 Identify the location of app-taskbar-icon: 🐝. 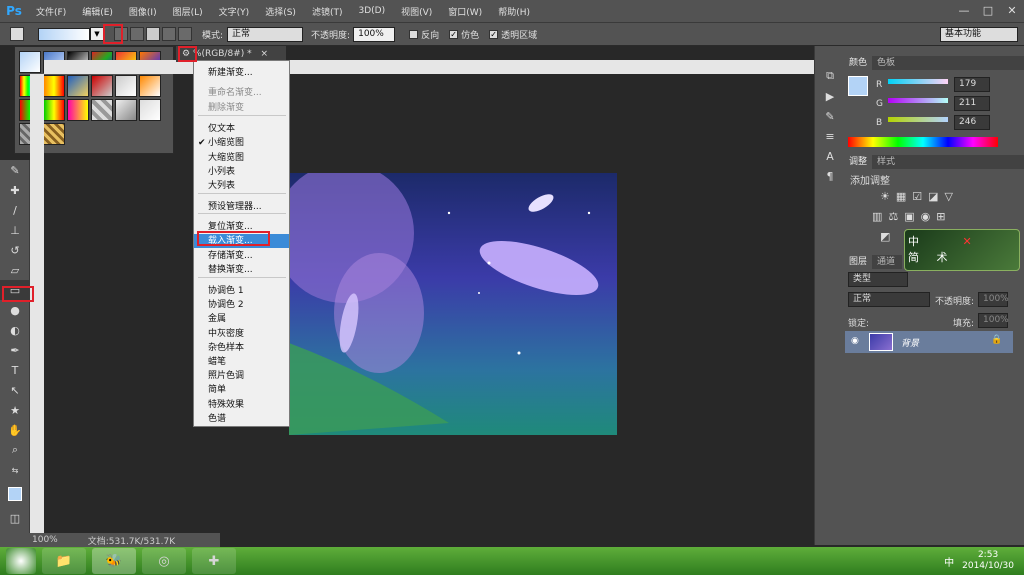
(114, 561).